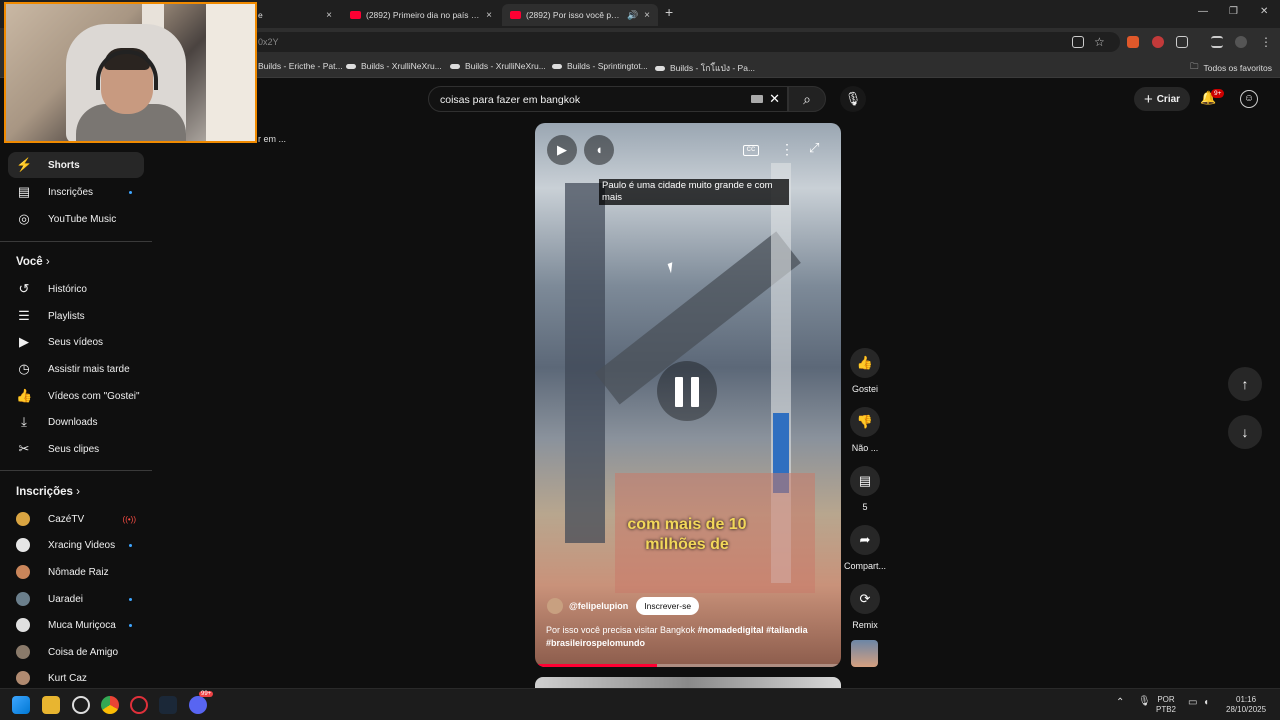 The width and height of the screenshot is (1280, 720). I want to click on sidebar-item-playlists: ☰ Playlists, so click(76, 316).